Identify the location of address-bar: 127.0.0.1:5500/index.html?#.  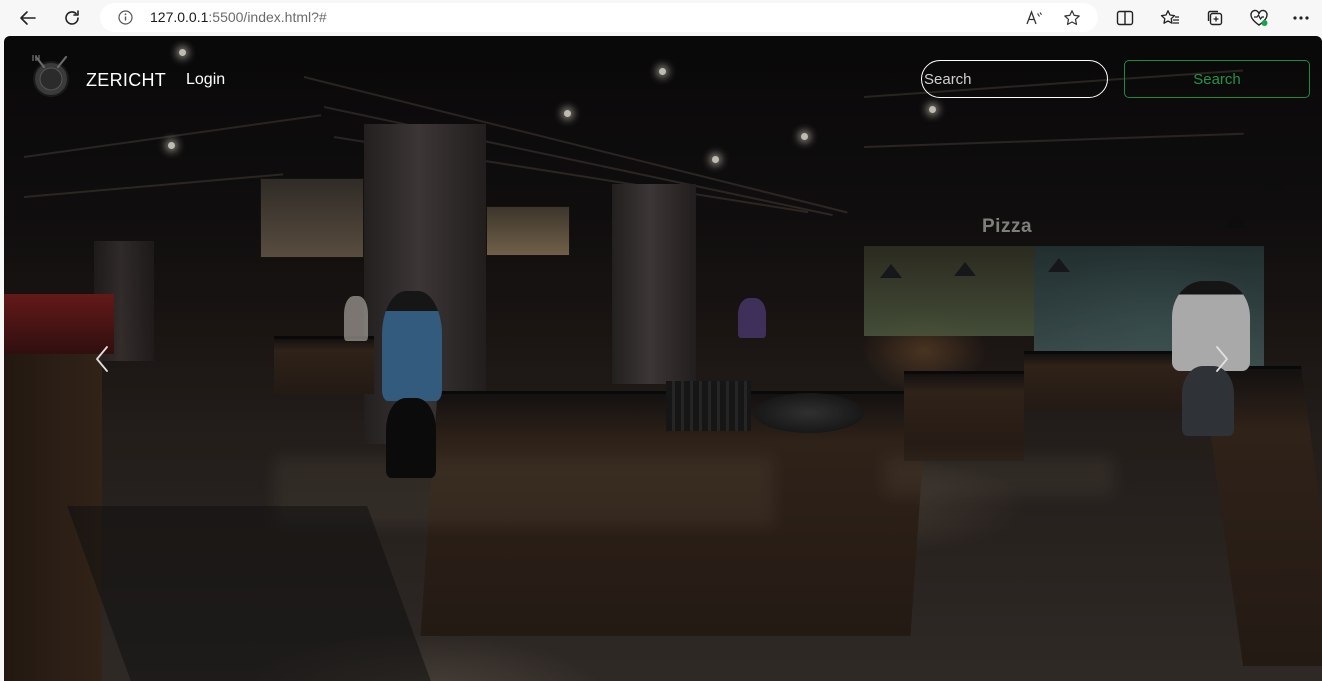
(599, 17).